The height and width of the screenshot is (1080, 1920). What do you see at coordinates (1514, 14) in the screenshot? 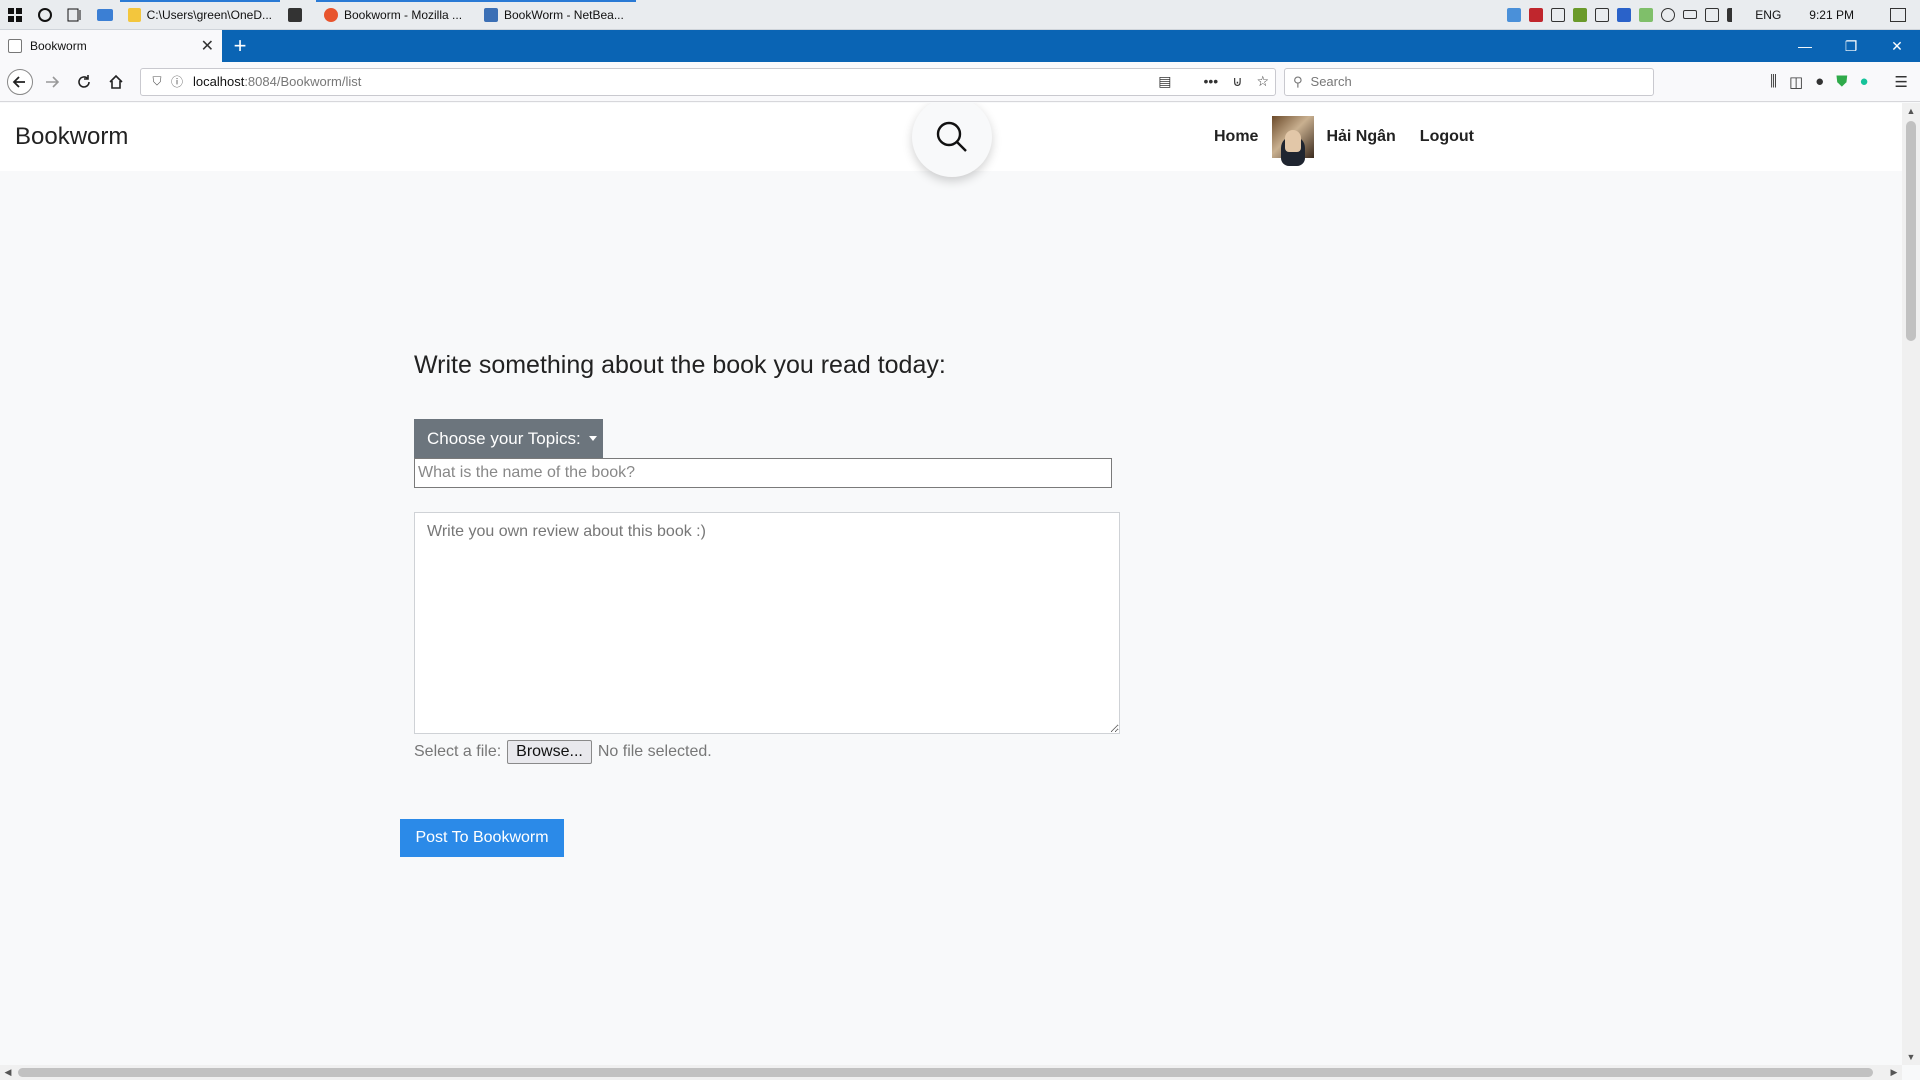
I see `onedrive-icon` at bounding box center [1514, 14].